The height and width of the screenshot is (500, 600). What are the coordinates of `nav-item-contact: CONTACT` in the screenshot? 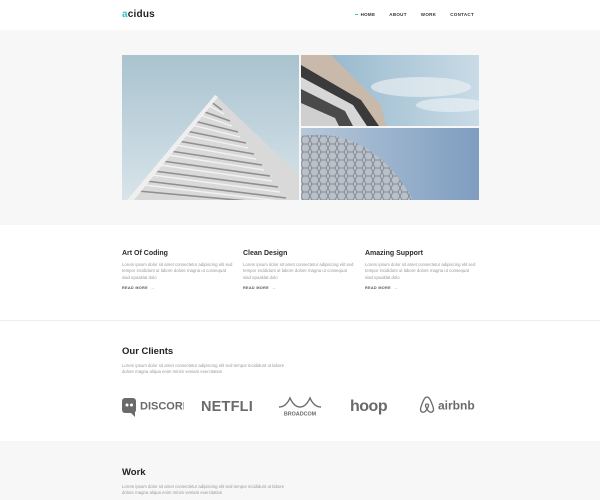 It's located at (462, 14).